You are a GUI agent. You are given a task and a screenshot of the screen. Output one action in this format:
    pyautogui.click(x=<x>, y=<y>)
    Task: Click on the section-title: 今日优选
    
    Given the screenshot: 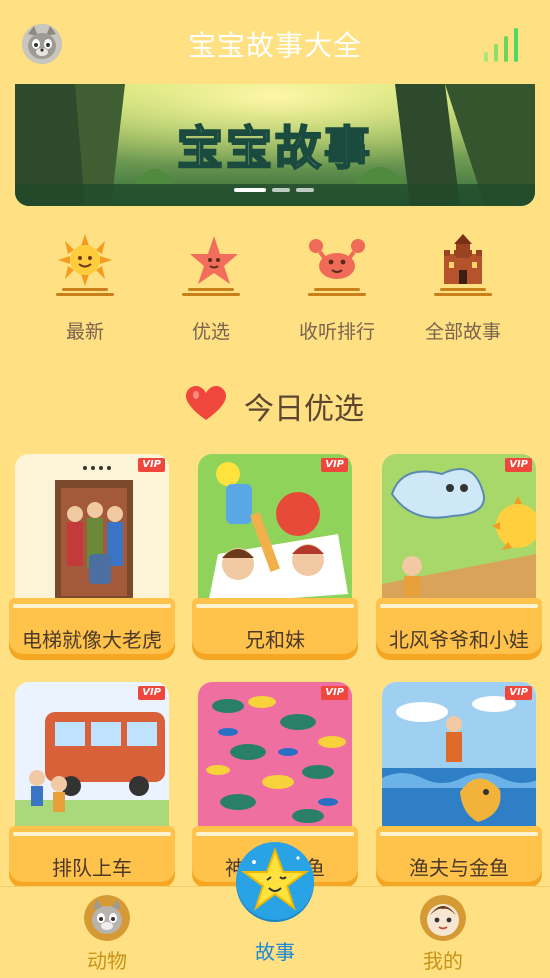 What is the action you would take?
    pyautogui.click(x=304, y=409)
    